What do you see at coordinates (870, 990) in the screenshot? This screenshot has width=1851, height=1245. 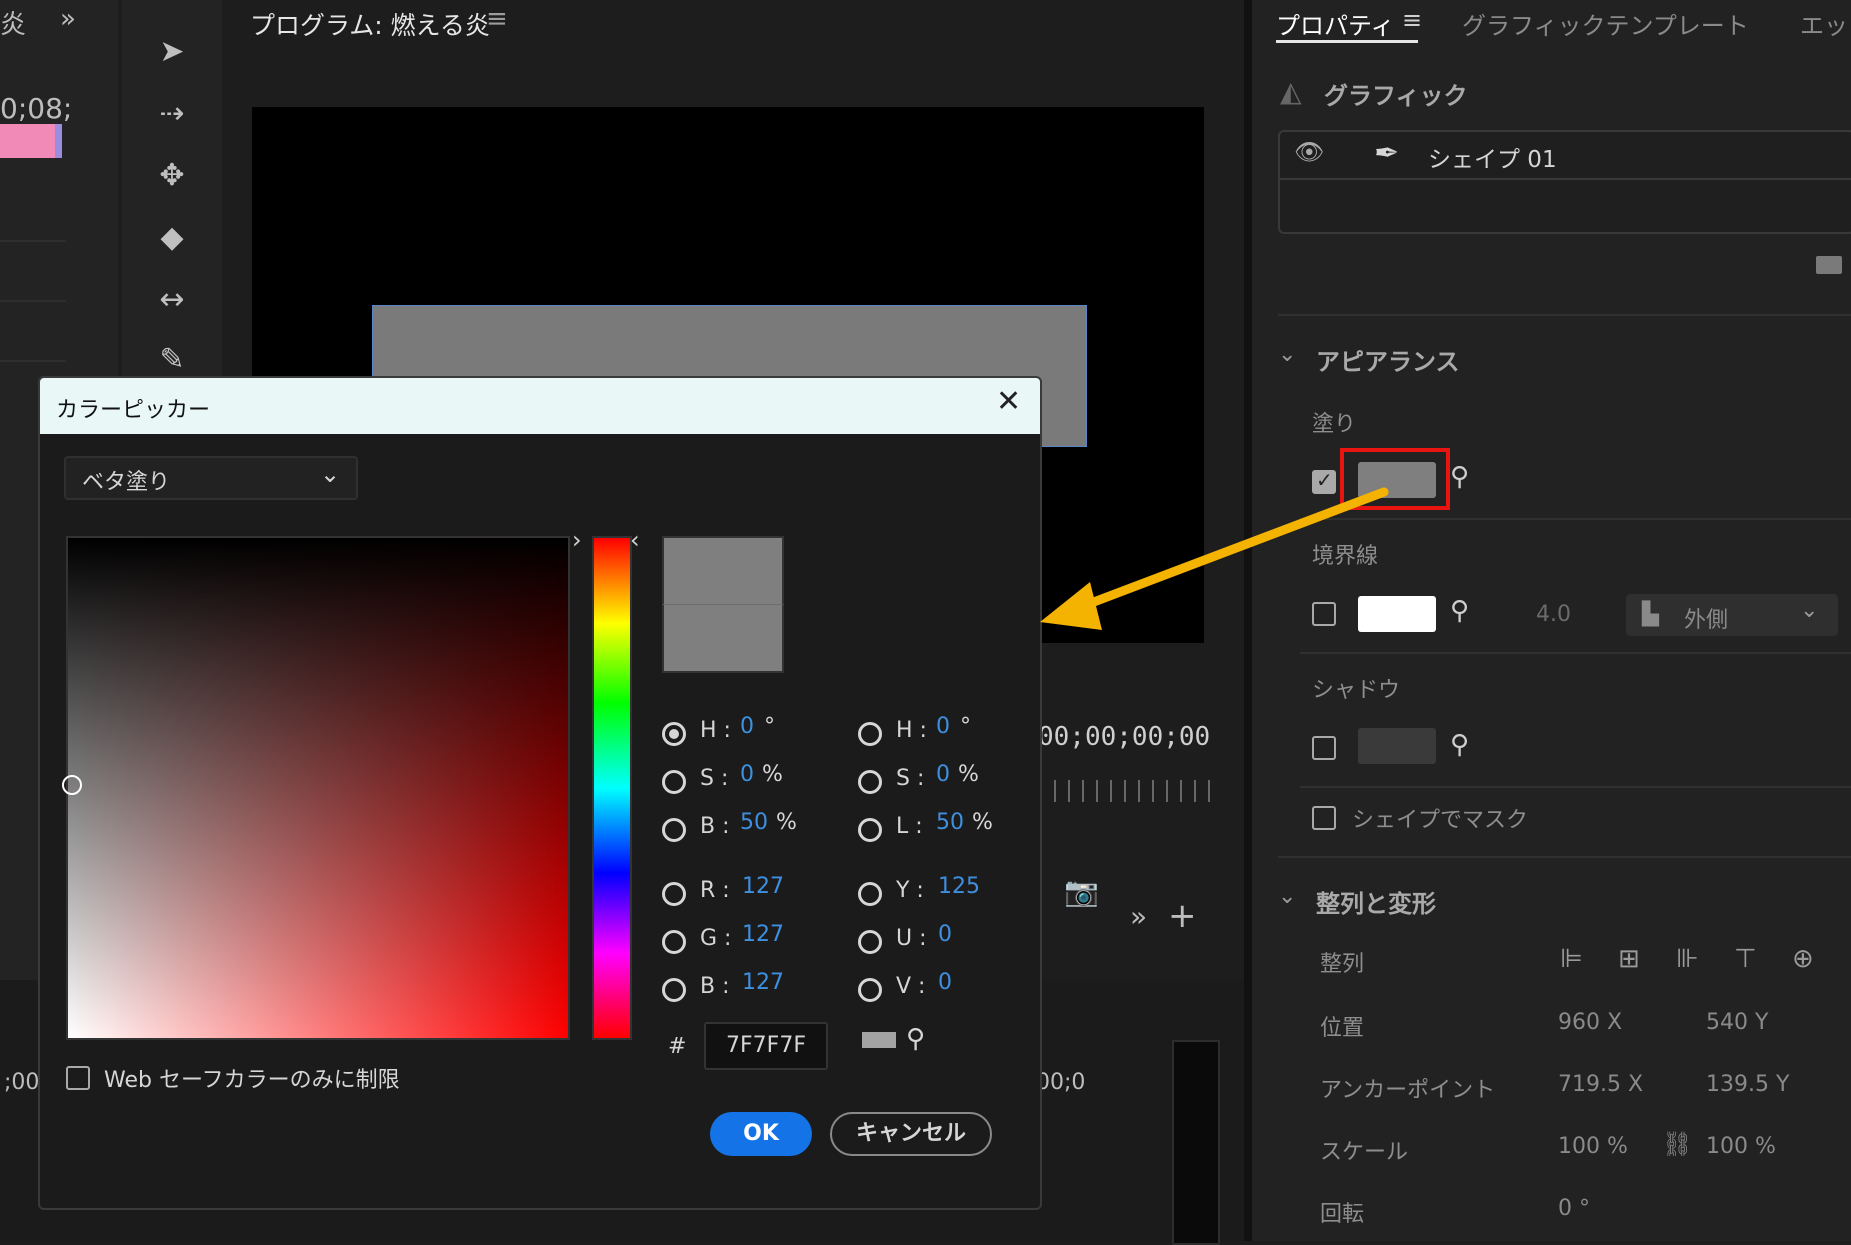 I see `radio-yuv-v` at bounding box center [870, 990].